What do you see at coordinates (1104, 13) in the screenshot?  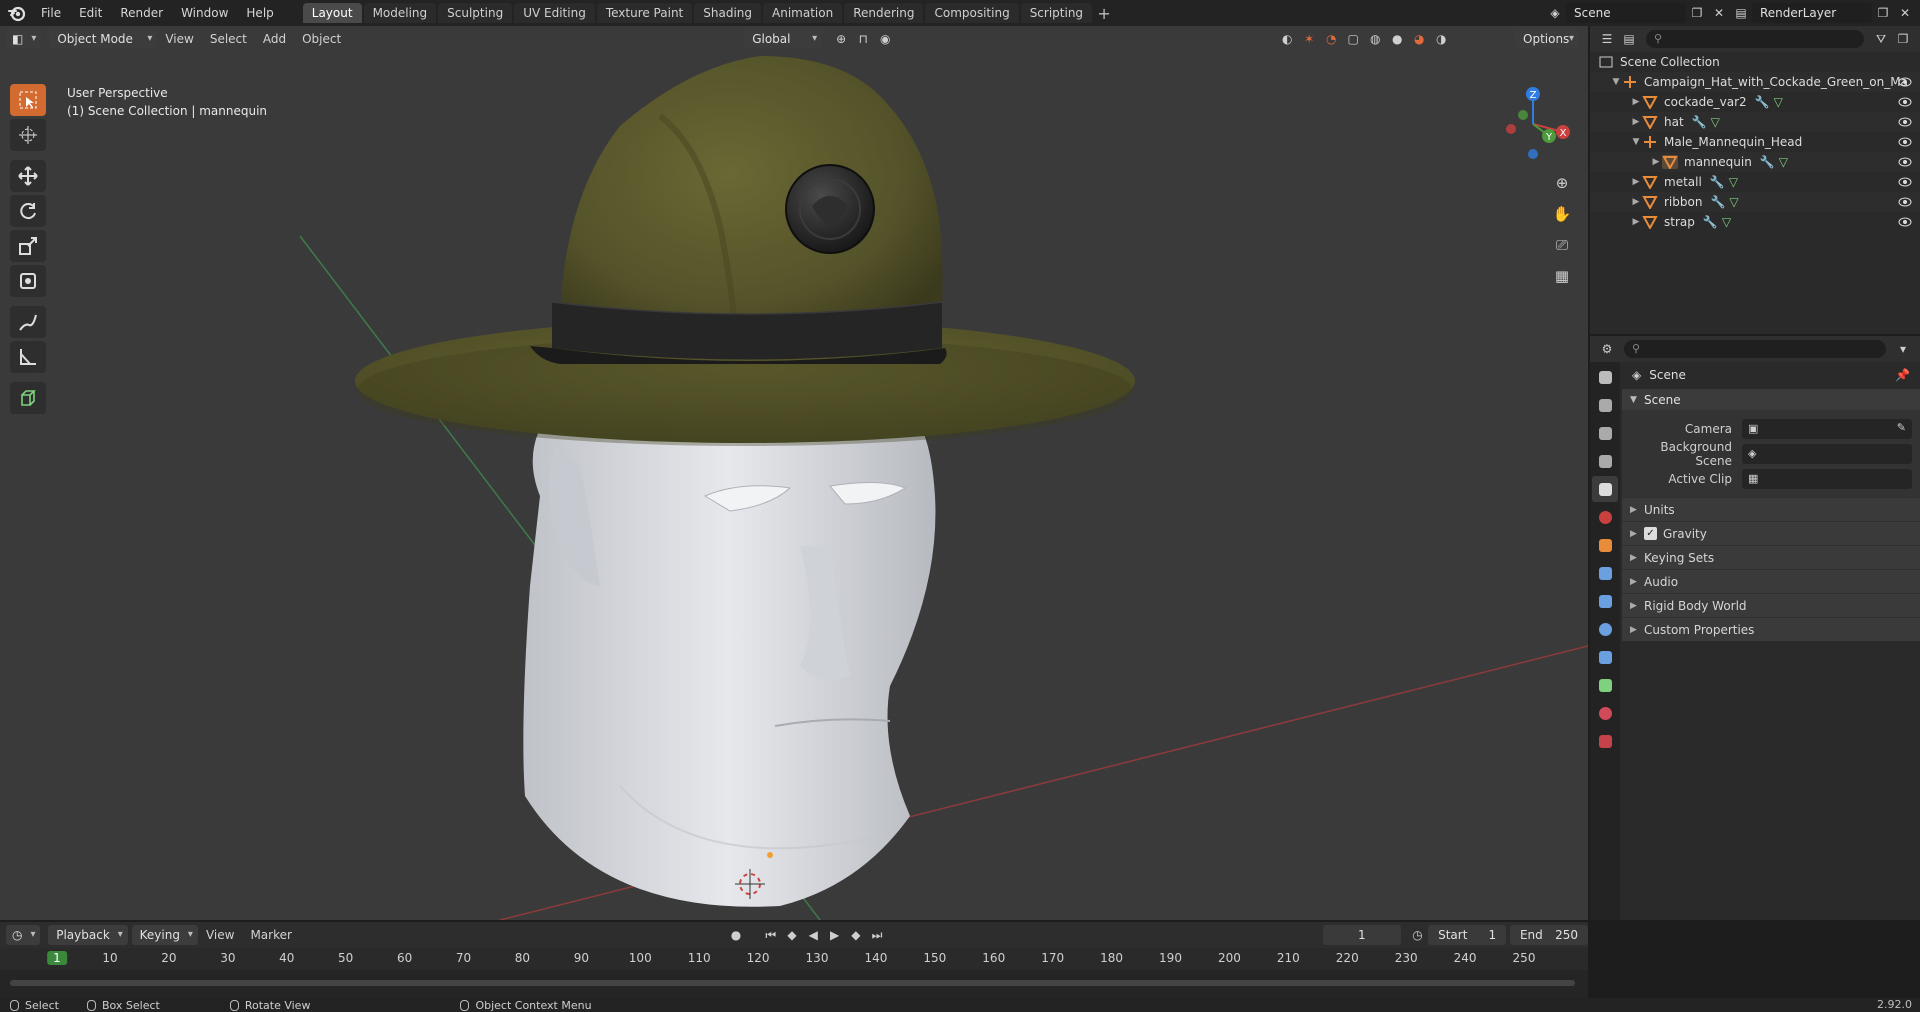 I see `add-workspace-button: +` at bounding box center [1104, 13].